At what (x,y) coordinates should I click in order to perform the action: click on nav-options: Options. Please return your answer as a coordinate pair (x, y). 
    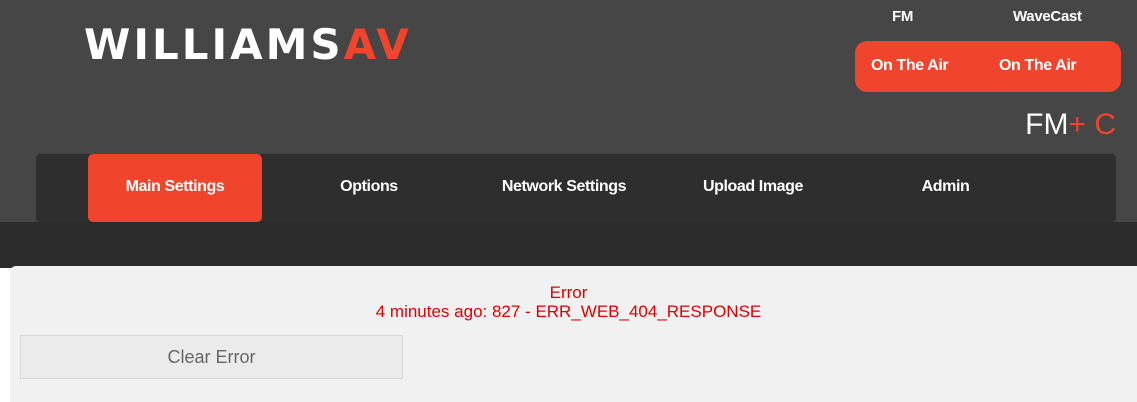
    Looking at the image, I should click on (369, 188).